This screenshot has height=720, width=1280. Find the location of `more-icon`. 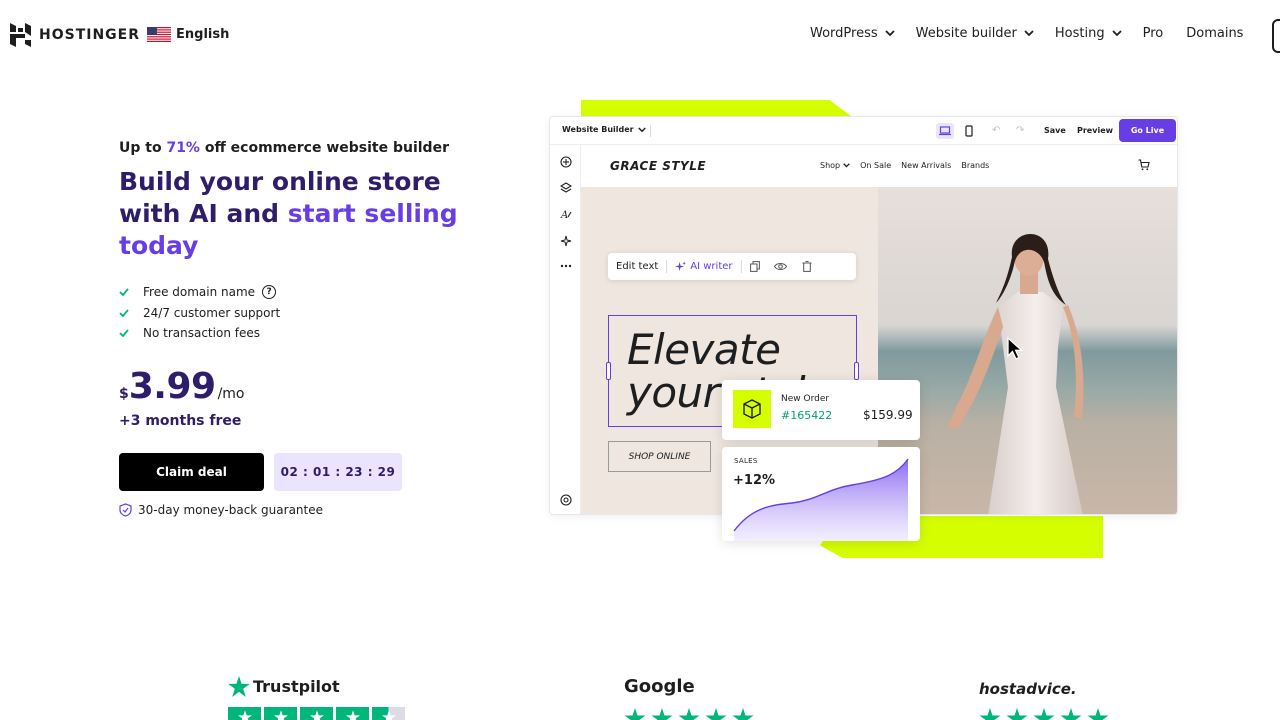

more-icon is located at coordinates (565, 265).